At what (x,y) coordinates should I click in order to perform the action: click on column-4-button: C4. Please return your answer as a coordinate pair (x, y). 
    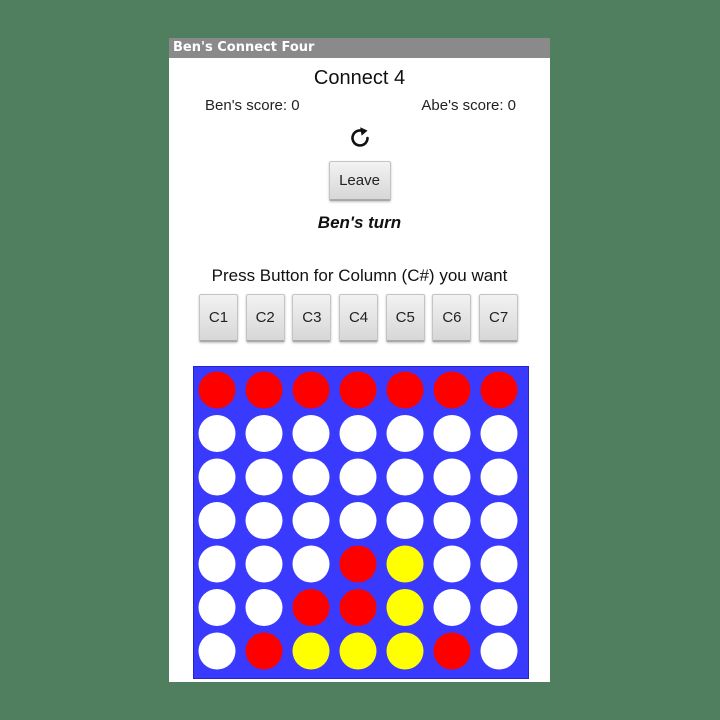
    Looking at the image, I should click on (359, 318).